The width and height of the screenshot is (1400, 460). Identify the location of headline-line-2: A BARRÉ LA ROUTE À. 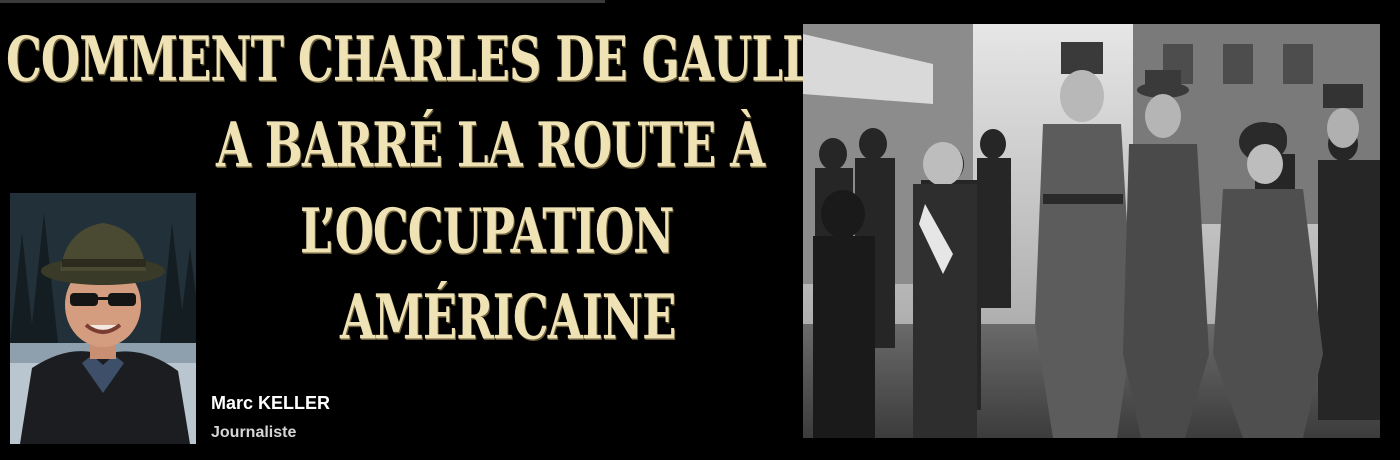
(490, 145).